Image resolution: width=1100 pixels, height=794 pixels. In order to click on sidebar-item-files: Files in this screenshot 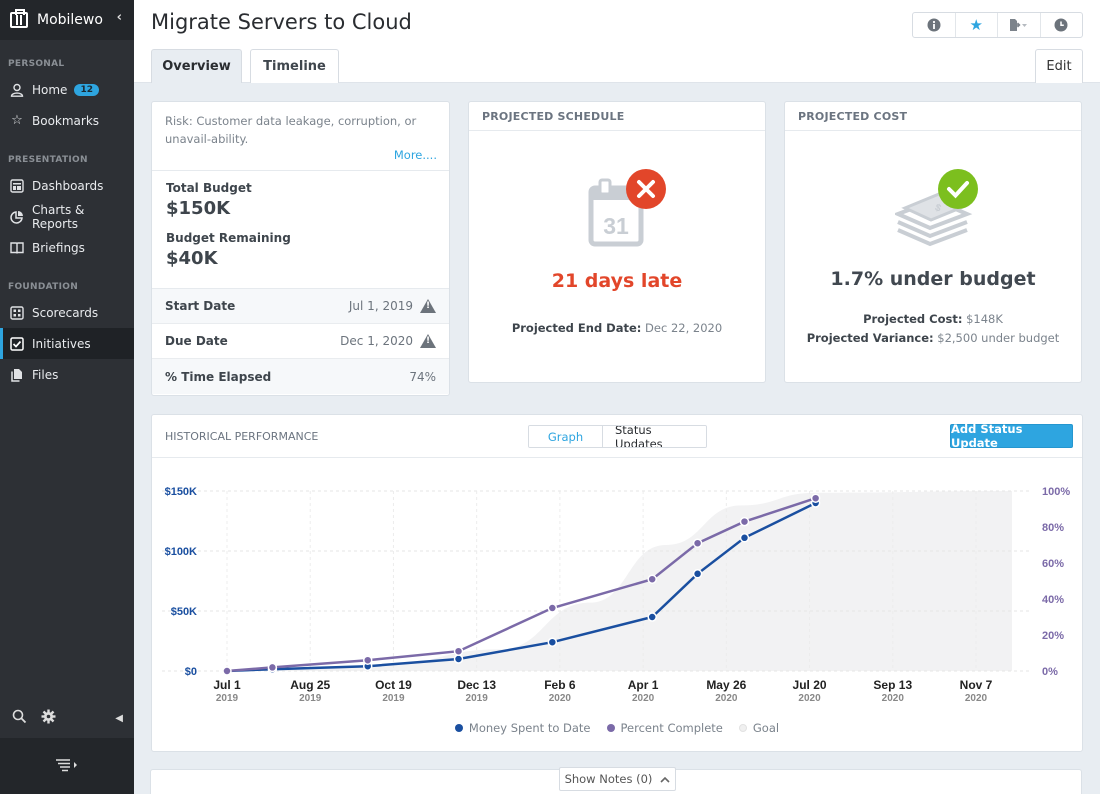, I will do `click(67, 374)`.